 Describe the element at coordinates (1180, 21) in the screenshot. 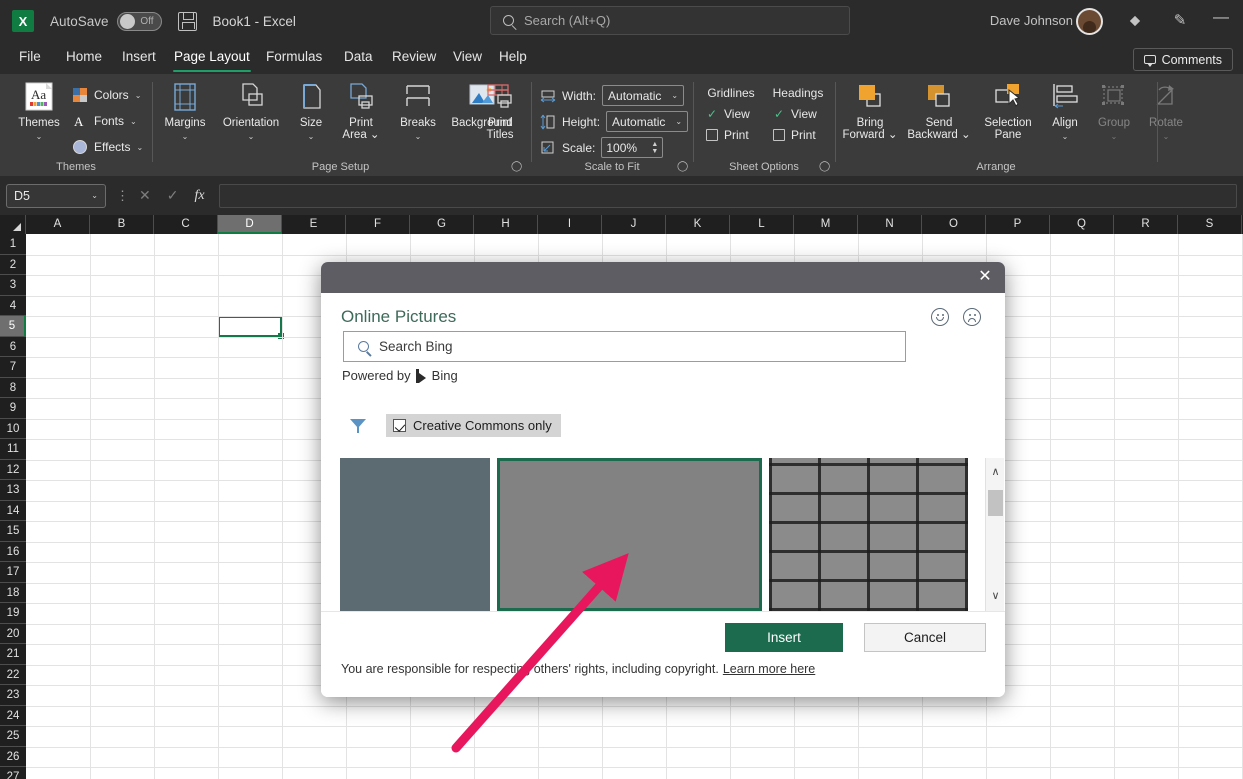

I see `pen-icon: ✎` at that location.